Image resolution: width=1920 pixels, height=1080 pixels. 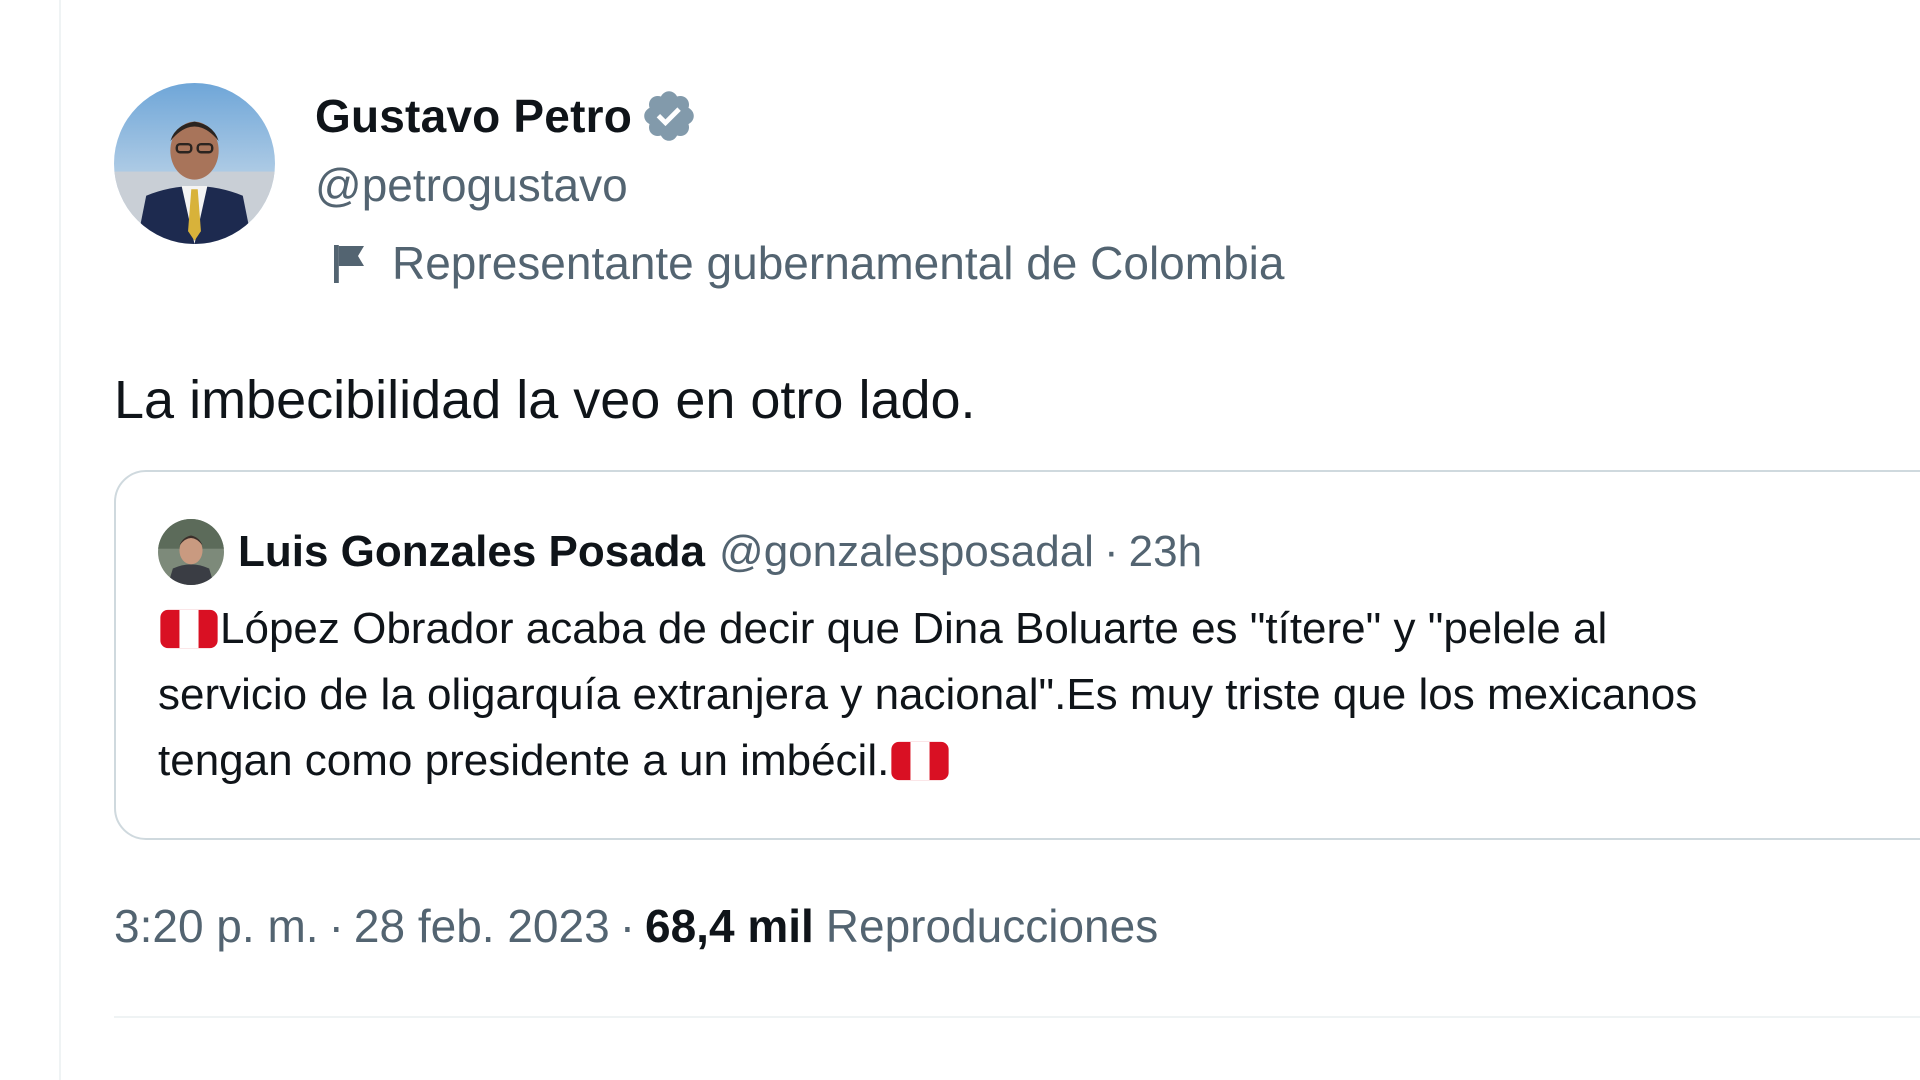 What do you see at coordinates (216, 926) in the screenshot?
I see `tweet-time: 3:20 p. m.` at bounding box center [216, 926].